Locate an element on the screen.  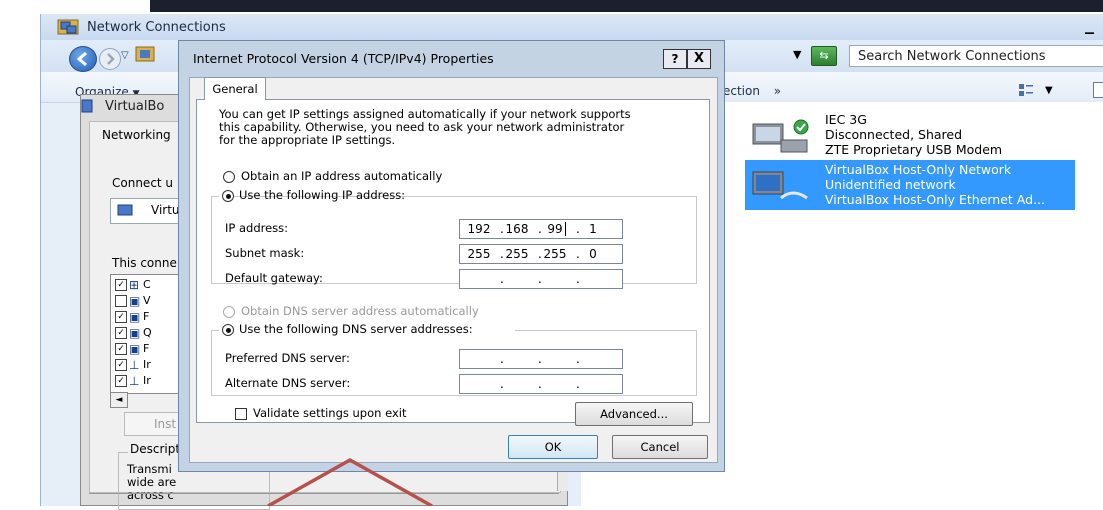
intro-line: for the appropriate IP settings. is located at coordinates (307, 140).